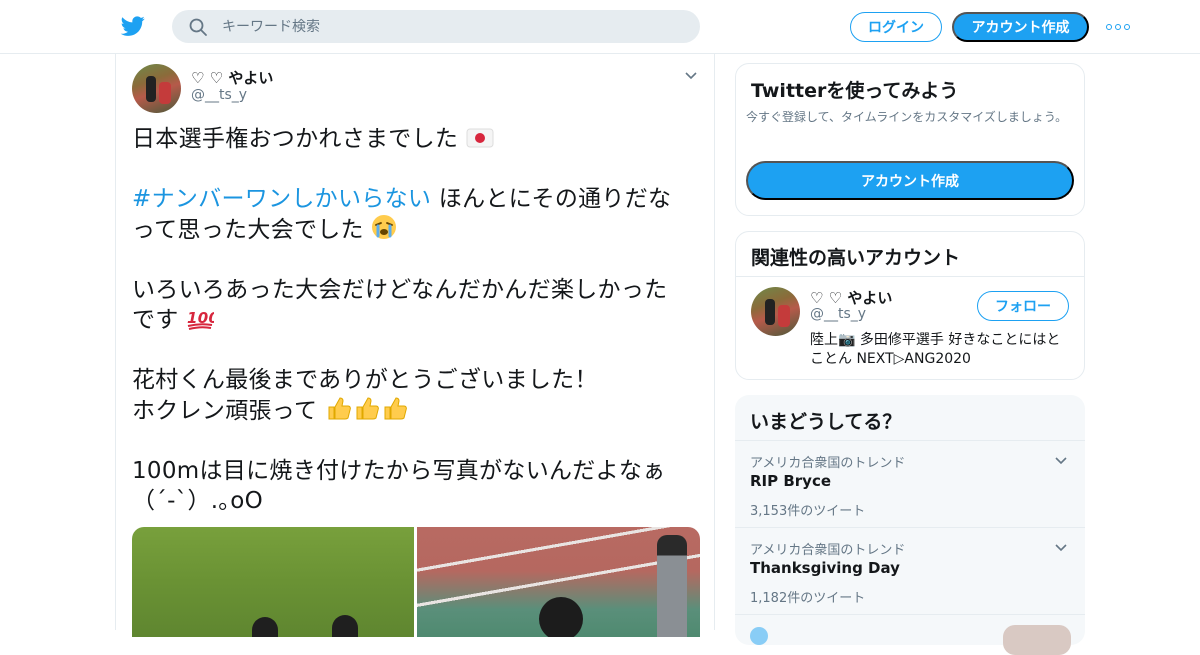  I want to click on trend-name: Thanksgiving Day, so click(825, 568).